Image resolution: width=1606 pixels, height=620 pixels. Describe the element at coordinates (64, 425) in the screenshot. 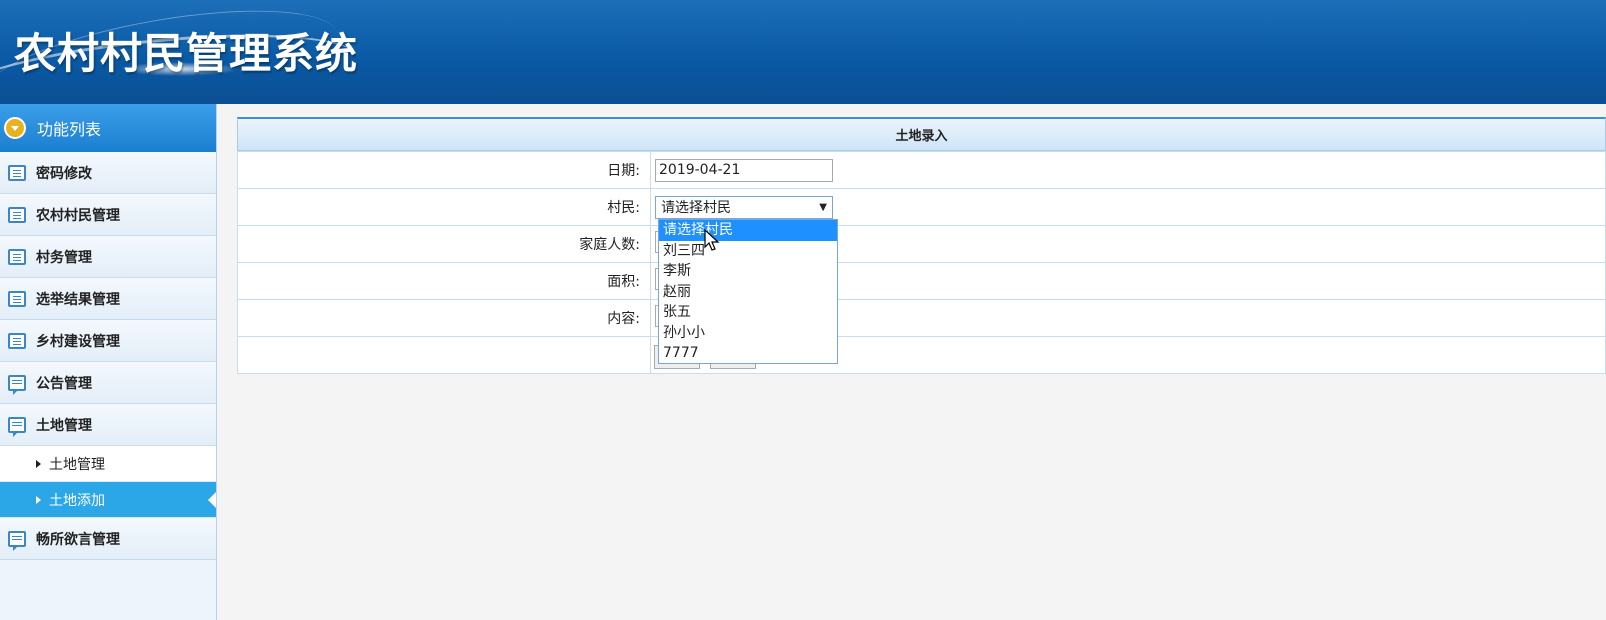

I see `sidebar-item-label: 土地管理` at that location.